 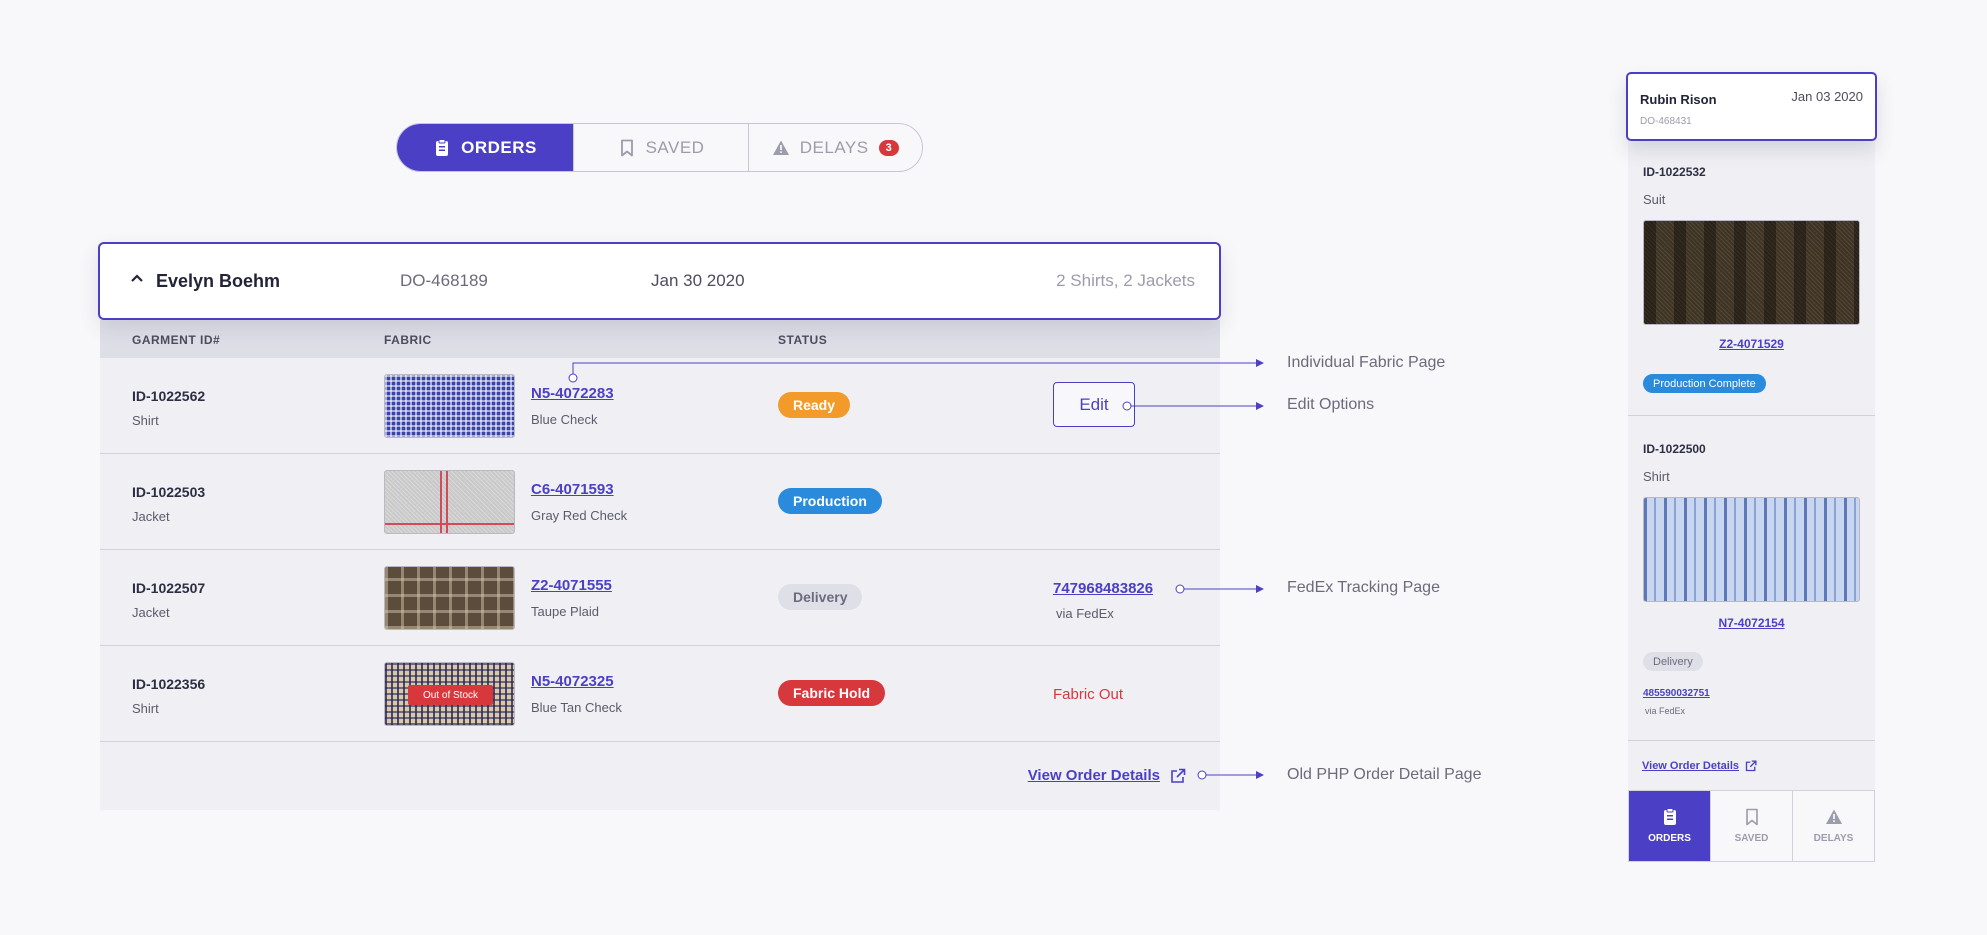 What do you see at coordinates (1751, 344) in the screenshot?
I see `mobile-fabric-link: Z2-4071529` at bounding box center [1751, 344].